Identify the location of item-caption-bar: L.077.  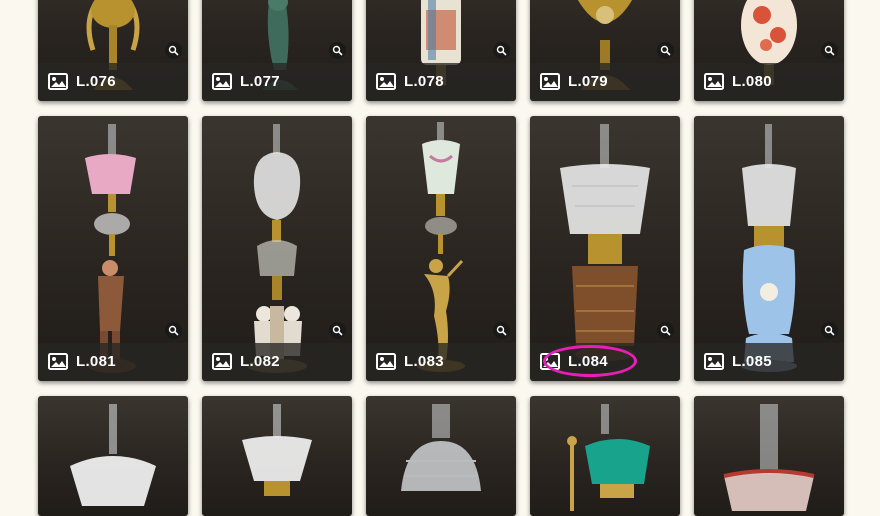
(277, 82).